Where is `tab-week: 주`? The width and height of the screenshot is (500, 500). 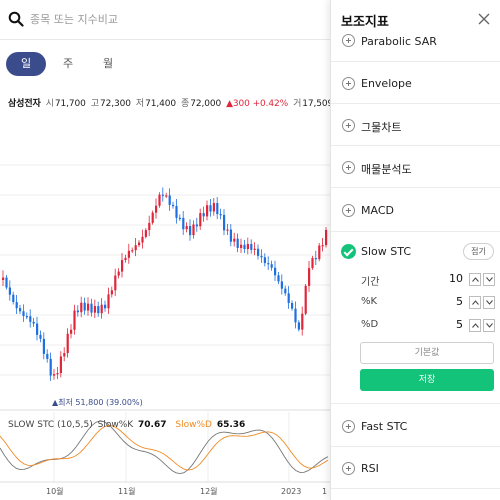
tab-week: 주 is located at coordinates (68, 64).